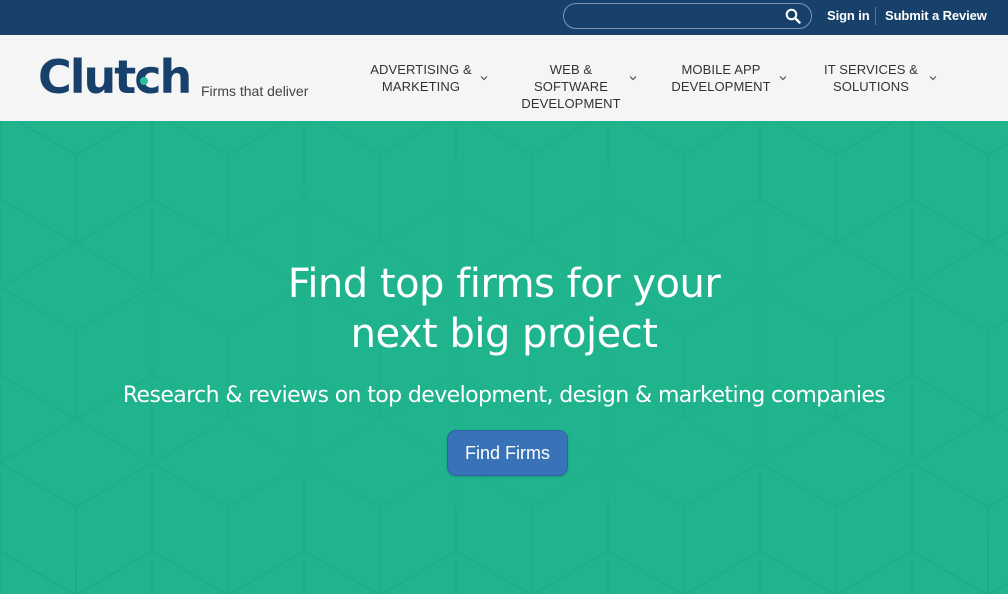  Describe the element at coordinates (504, 284) in the screenshot. I see `hero-title-line1: Find top firms for your` at that location.